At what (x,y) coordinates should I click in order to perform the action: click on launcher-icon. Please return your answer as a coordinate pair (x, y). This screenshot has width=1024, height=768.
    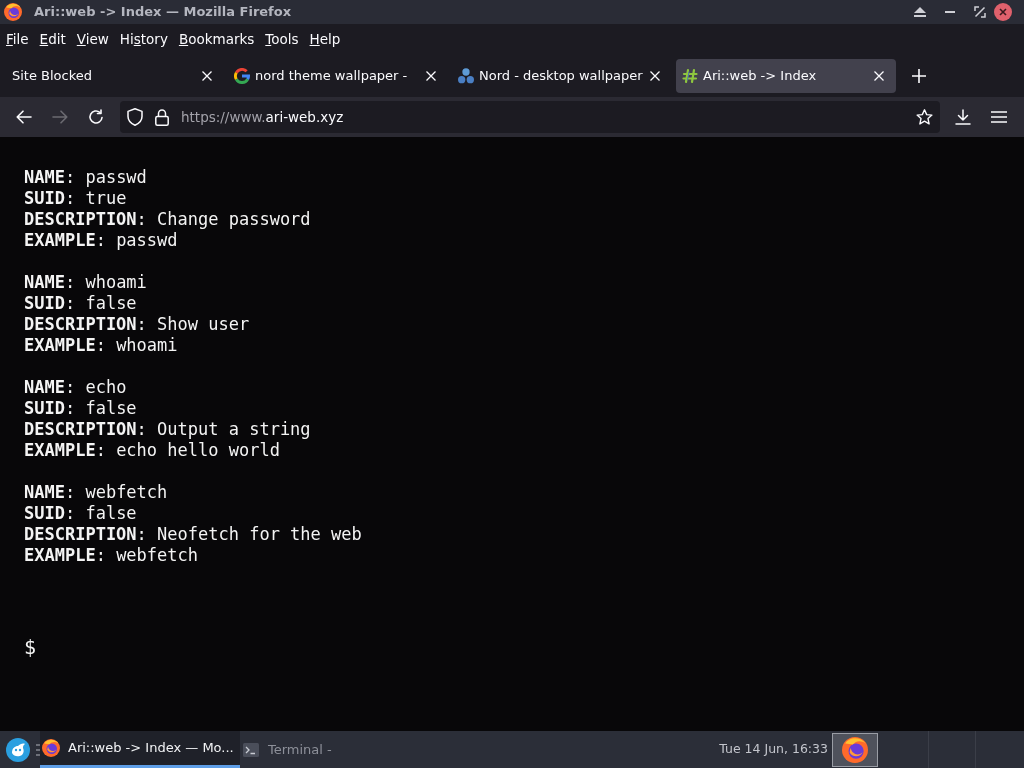
    Looking at the image, I should click on (18, 749).